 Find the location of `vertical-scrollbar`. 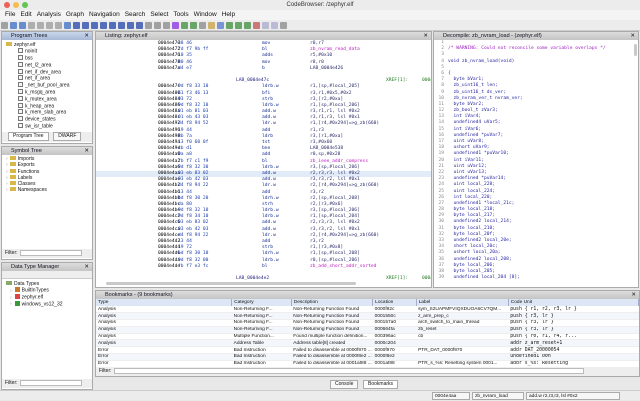

vertical-scrollbar is located at coordinates (635, 50).